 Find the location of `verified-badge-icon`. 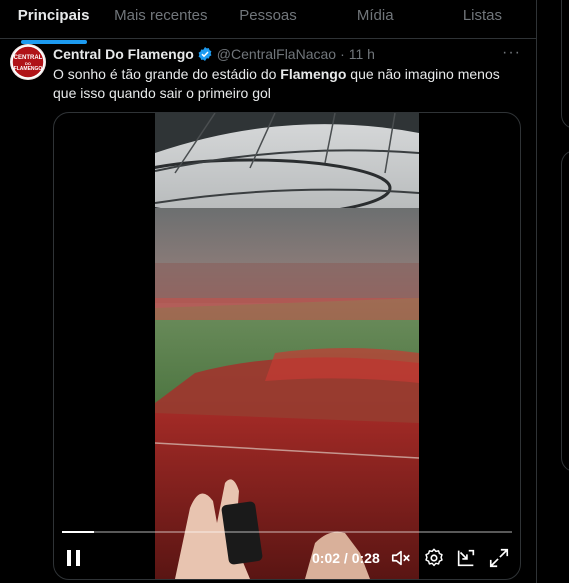

verified-badge-icon is located at coordinates (205, 54).